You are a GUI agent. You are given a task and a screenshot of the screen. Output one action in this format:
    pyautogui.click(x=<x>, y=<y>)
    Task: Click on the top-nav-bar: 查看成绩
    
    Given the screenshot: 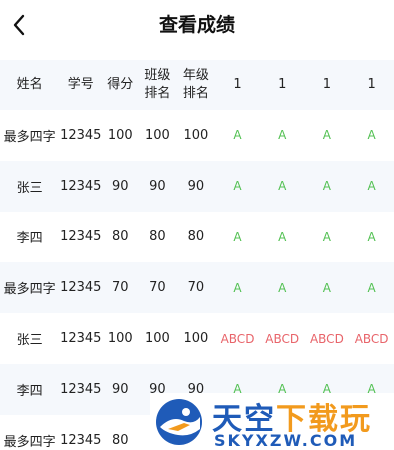 What is the action you would take?
    pyautogui.click(x=197, y=25)
    